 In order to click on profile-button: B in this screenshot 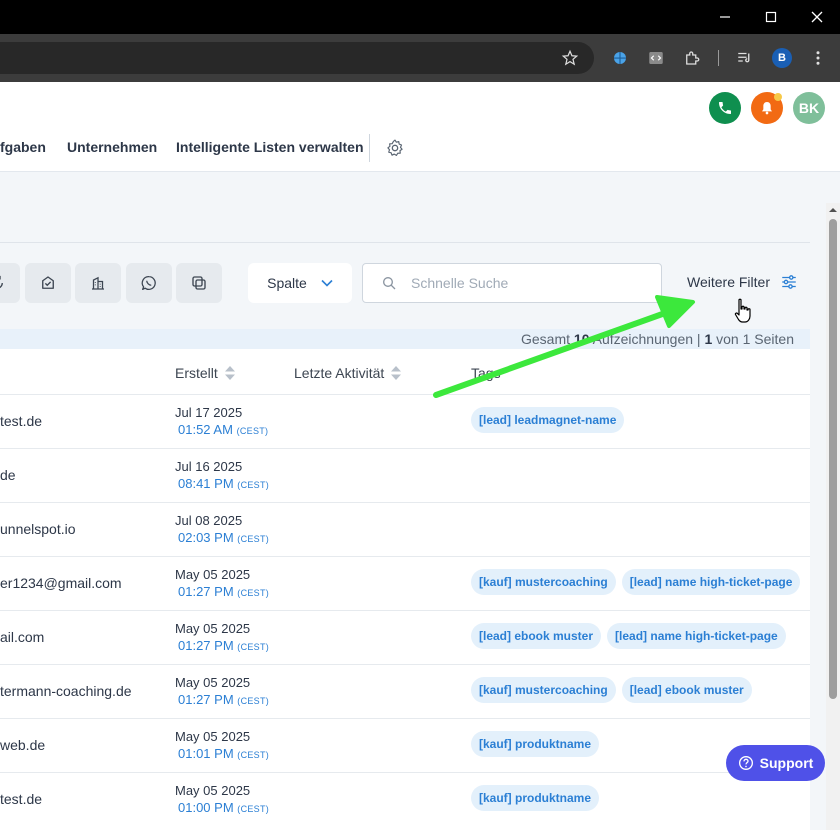, I will do `click(782, 58)`.